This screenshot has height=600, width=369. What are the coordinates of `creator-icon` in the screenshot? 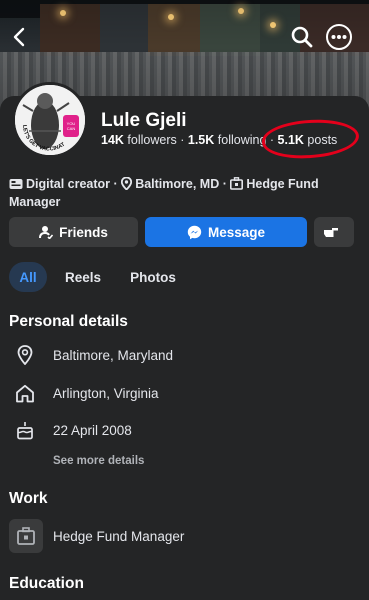 It's located at (16, 186).